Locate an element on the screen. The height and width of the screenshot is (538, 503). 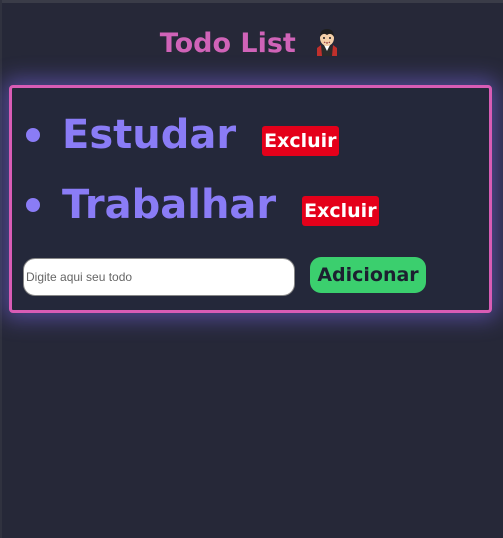
todo-item-trabalhar: Trabalhar Excluir is located at coordinates (200, 205).